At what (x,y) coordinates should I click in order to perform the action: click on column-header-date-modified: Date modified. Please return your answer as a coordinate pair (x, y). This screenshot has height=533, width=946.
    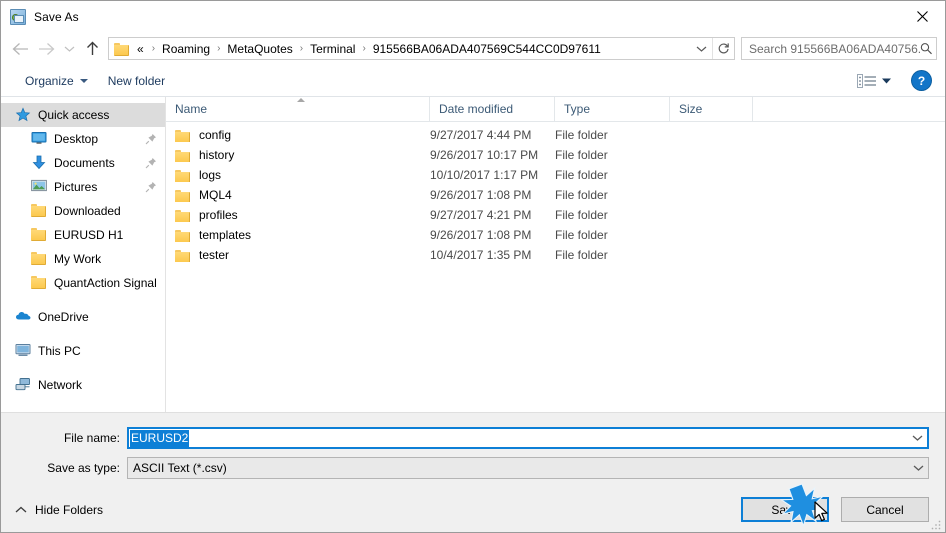
    Looking at the image, I should click on (492, 109).